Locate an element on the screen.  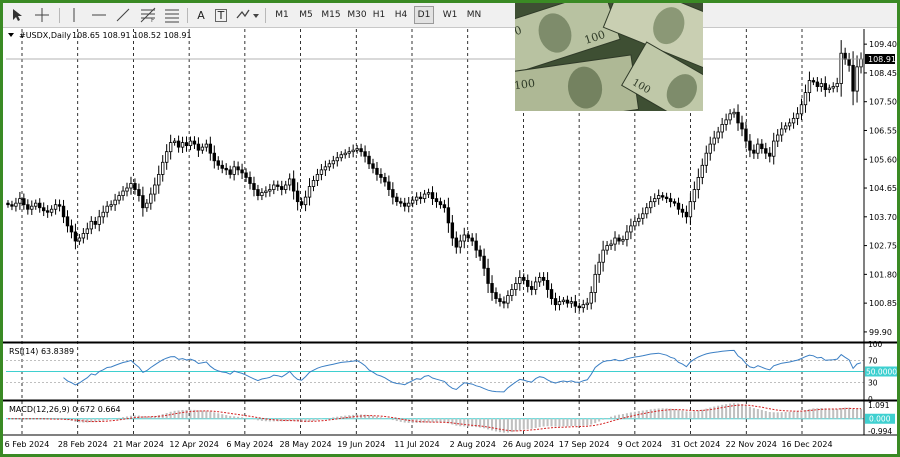
y-tick-label: 108.45 is located at coordinates (883, 73).